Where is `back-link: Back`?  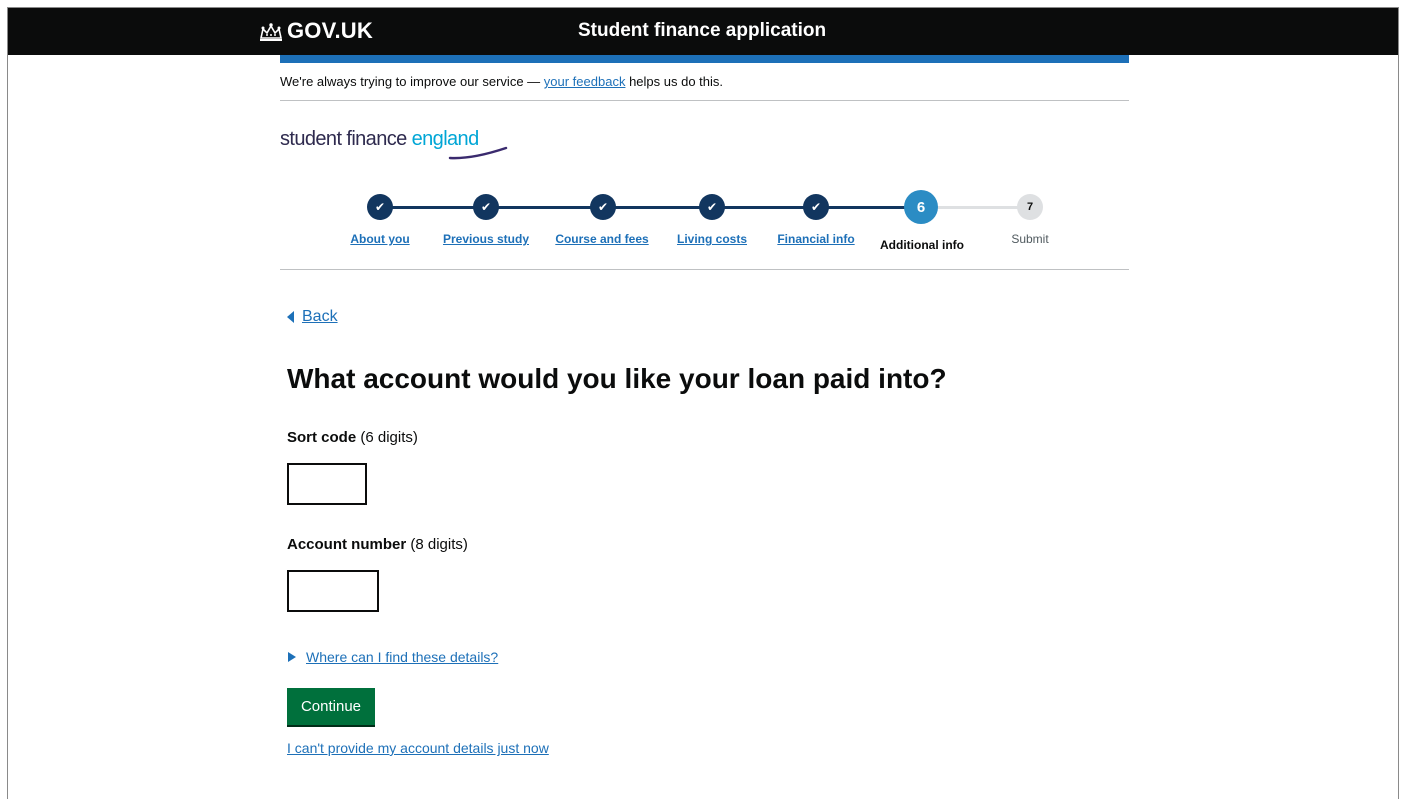 back-link: Back is located at coordinates (312, 317).